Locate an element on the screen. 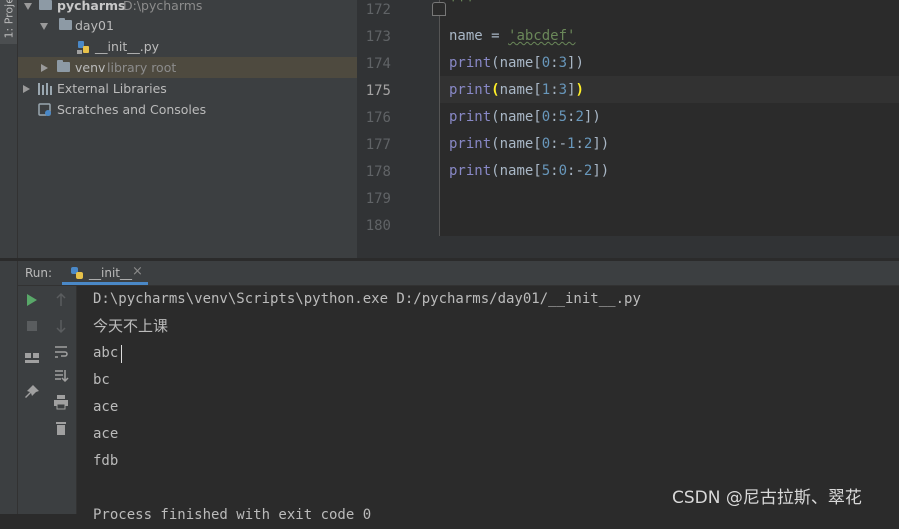 This screenshot has width=899, height=529. run-toolbar-secondary is located at coordinates (61, 400).